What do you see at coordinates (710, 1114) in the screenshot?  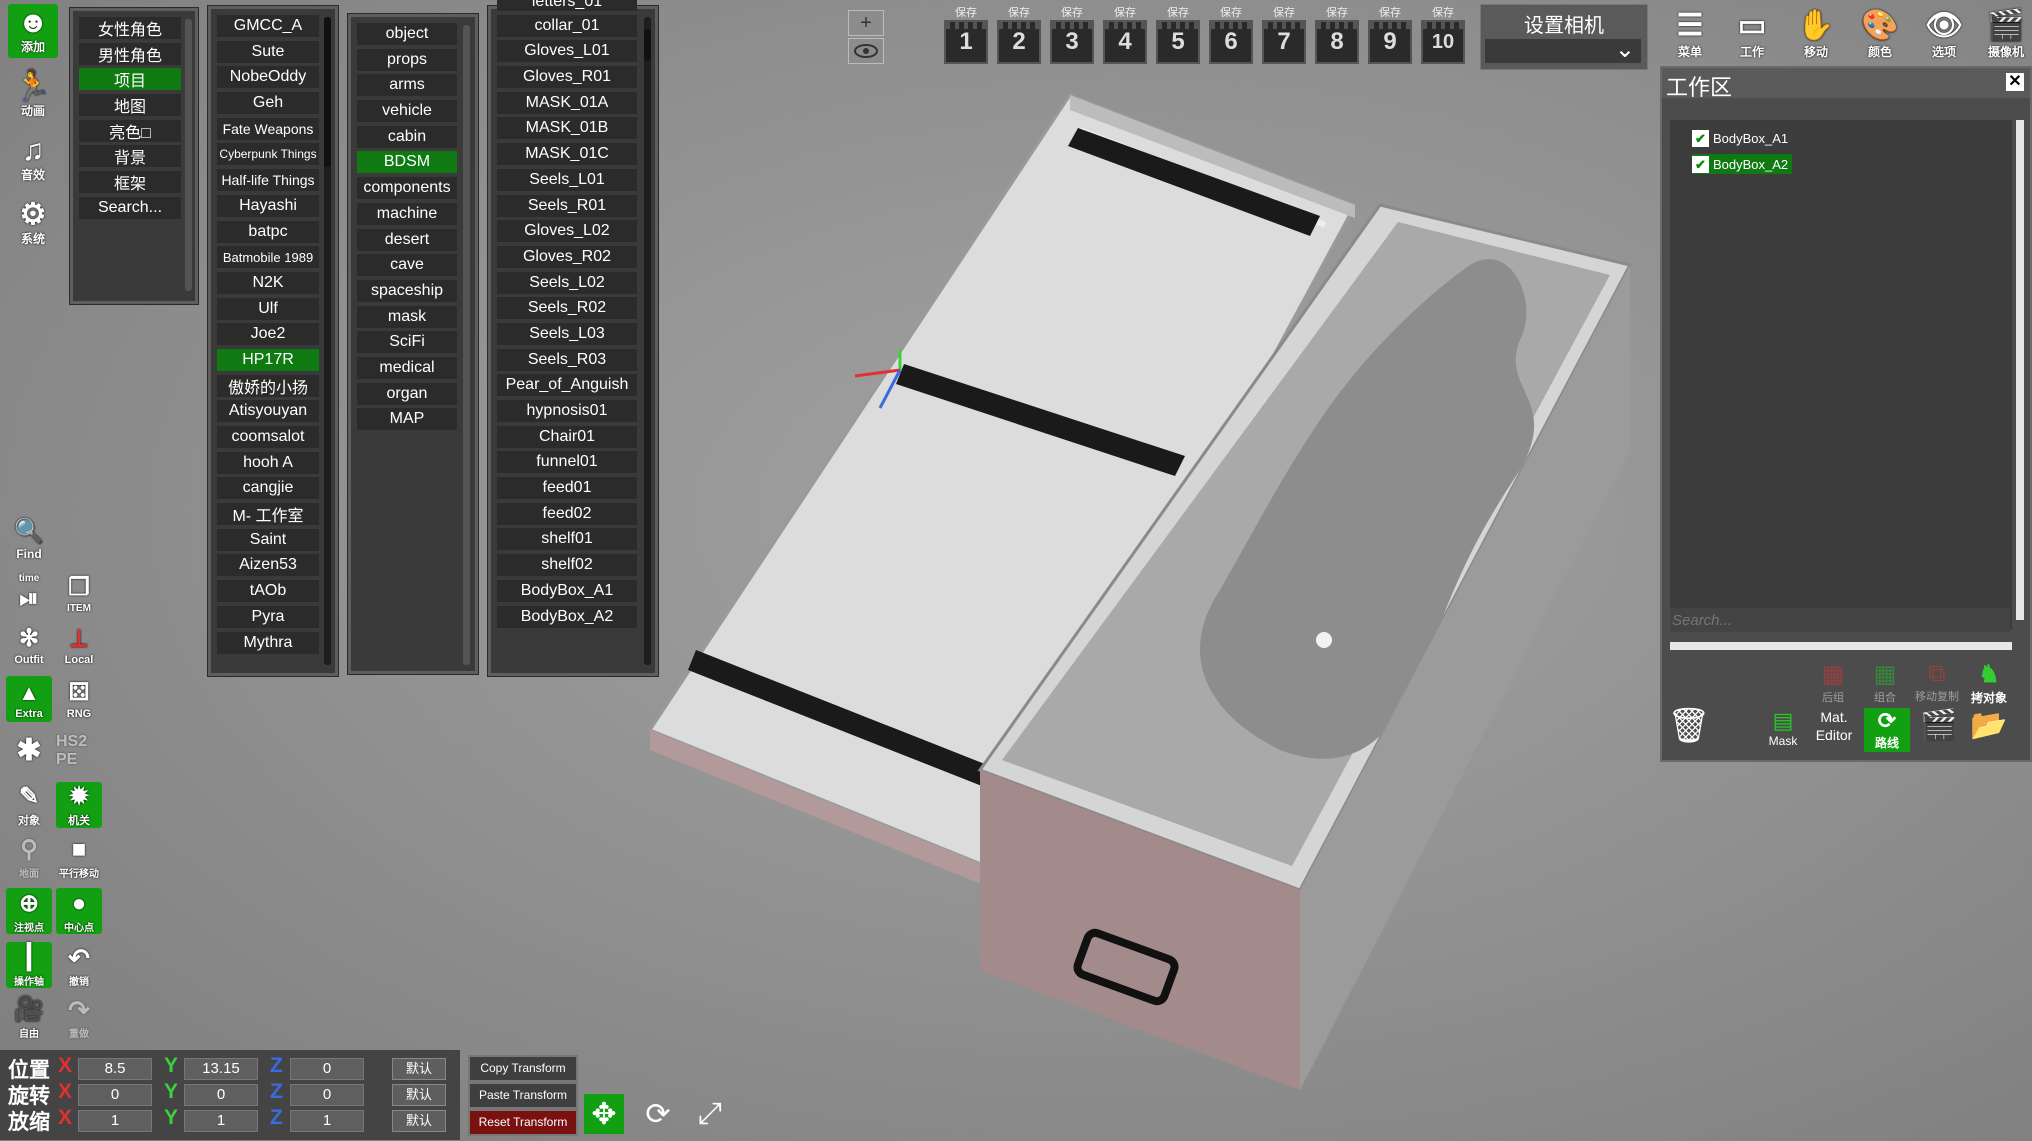 I see `scale-gizmo-button: ⤢` at bounding box center [710, 1114].